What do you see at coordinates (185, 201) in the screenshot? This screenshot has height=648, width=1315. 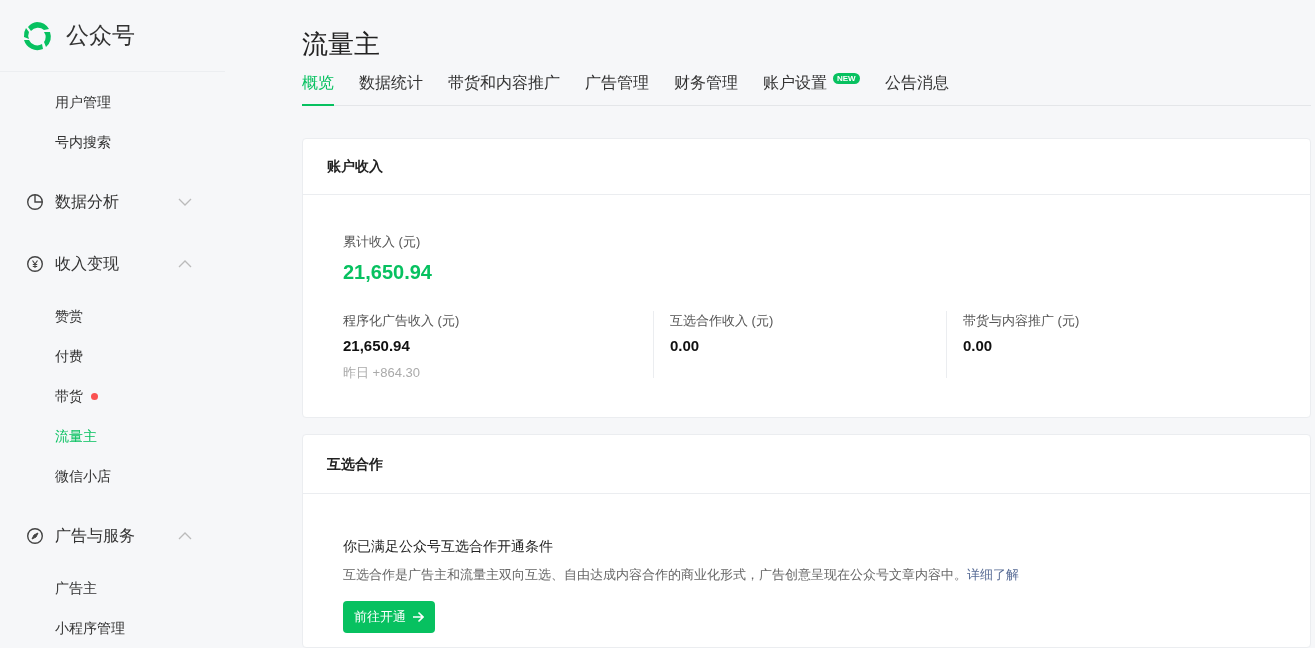 I see `chevron-down-icon` at bounding box center [185, 201].